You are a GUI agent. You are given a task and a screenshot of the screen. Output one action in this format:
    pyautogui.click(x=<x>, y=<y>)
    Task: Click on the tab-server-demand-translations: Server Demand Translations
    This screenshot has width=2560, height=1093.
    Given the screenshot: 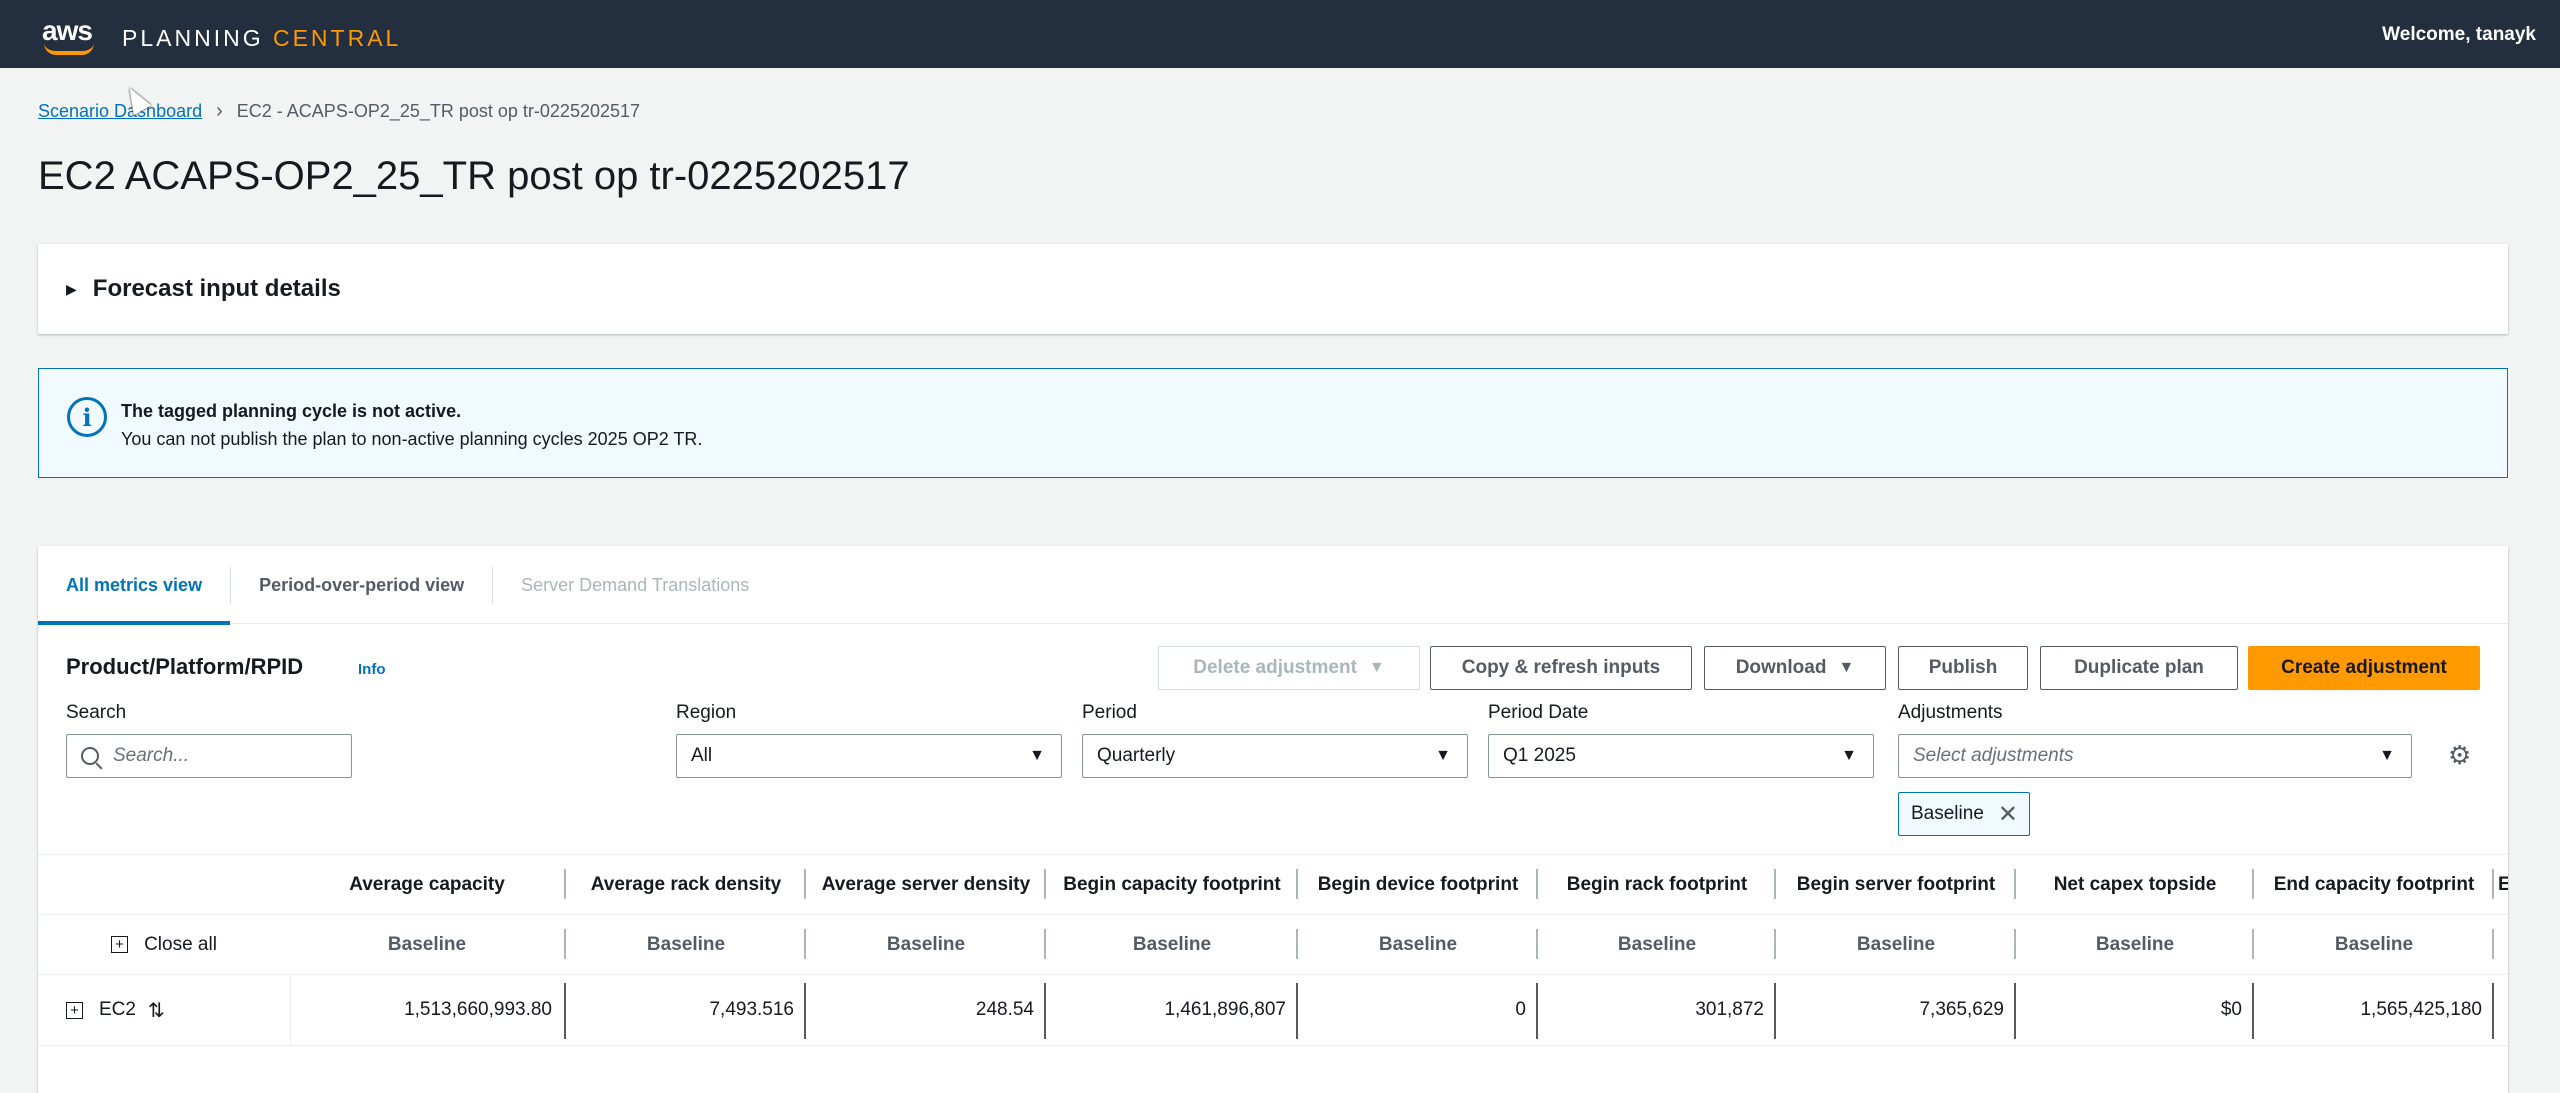 What is the action you would take?
    pyautogui.click(x=635, y=584)
    